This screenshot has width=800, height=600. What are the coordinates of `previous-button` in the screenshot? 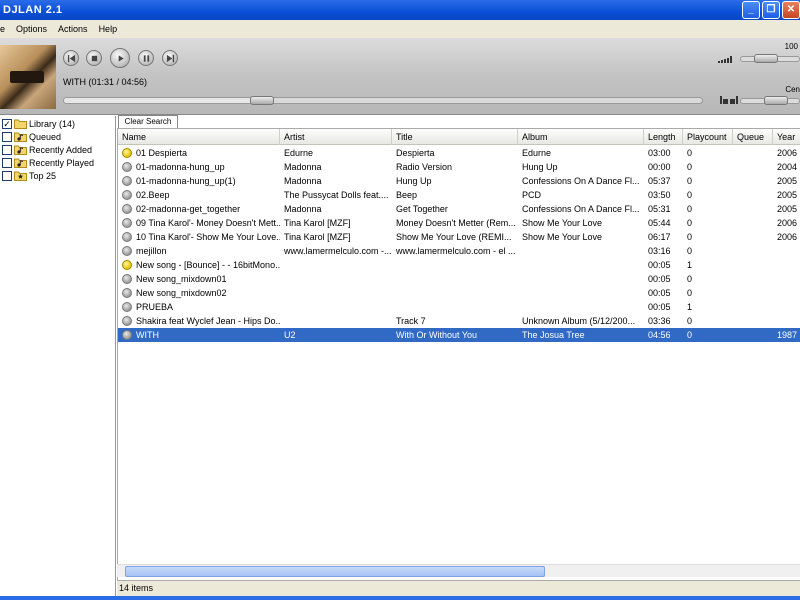 It's located at (71, 58).